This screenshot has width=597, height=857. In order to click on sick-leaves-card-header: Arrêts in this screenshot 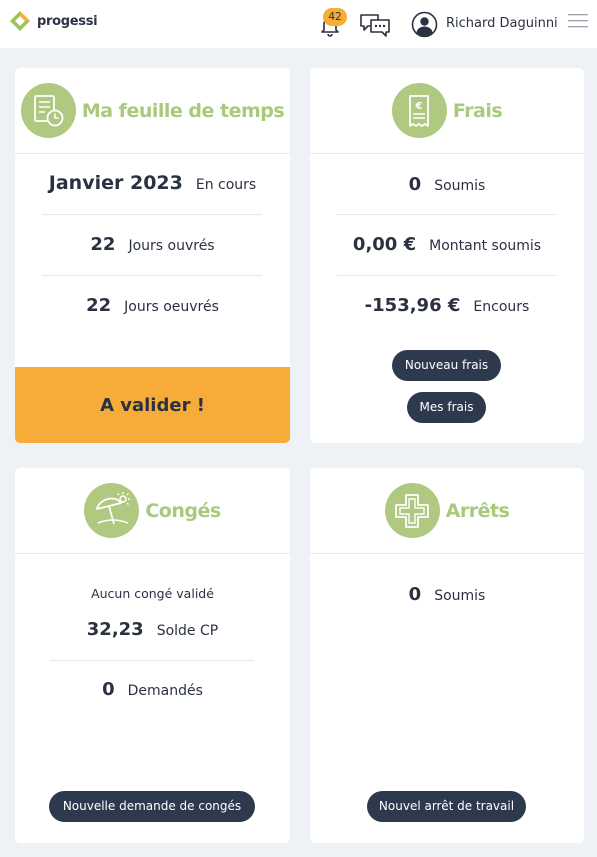, I will do `click(447, 511)`.